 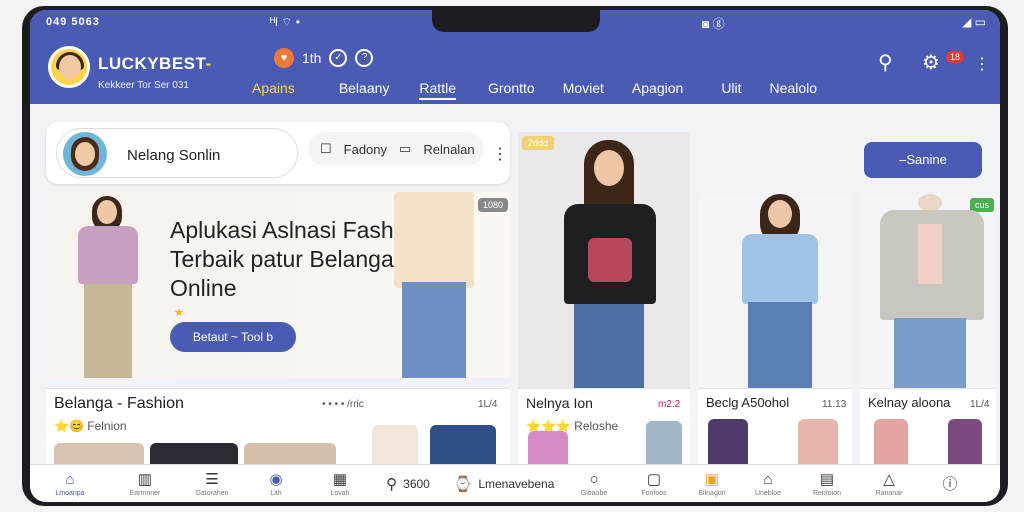 What do you see at coordinates (145, 479) in the screenshot?
I see `chart-icon: ▥` at bounding box center [145, 479].